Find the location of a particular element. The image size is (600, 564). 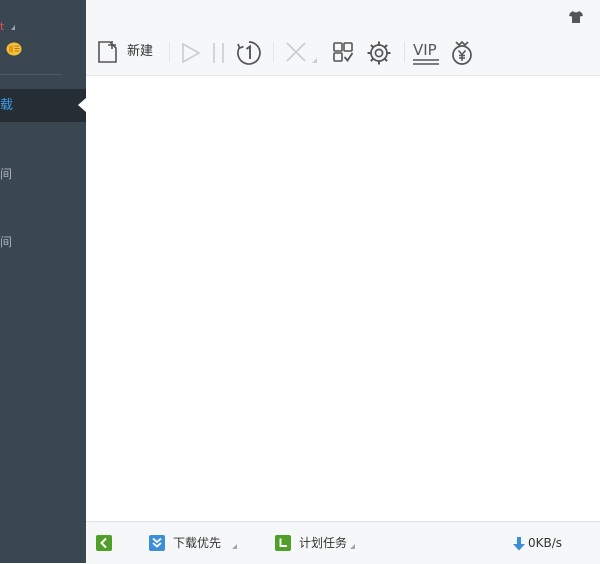

delete-icon is located at coordinates (302, 53).